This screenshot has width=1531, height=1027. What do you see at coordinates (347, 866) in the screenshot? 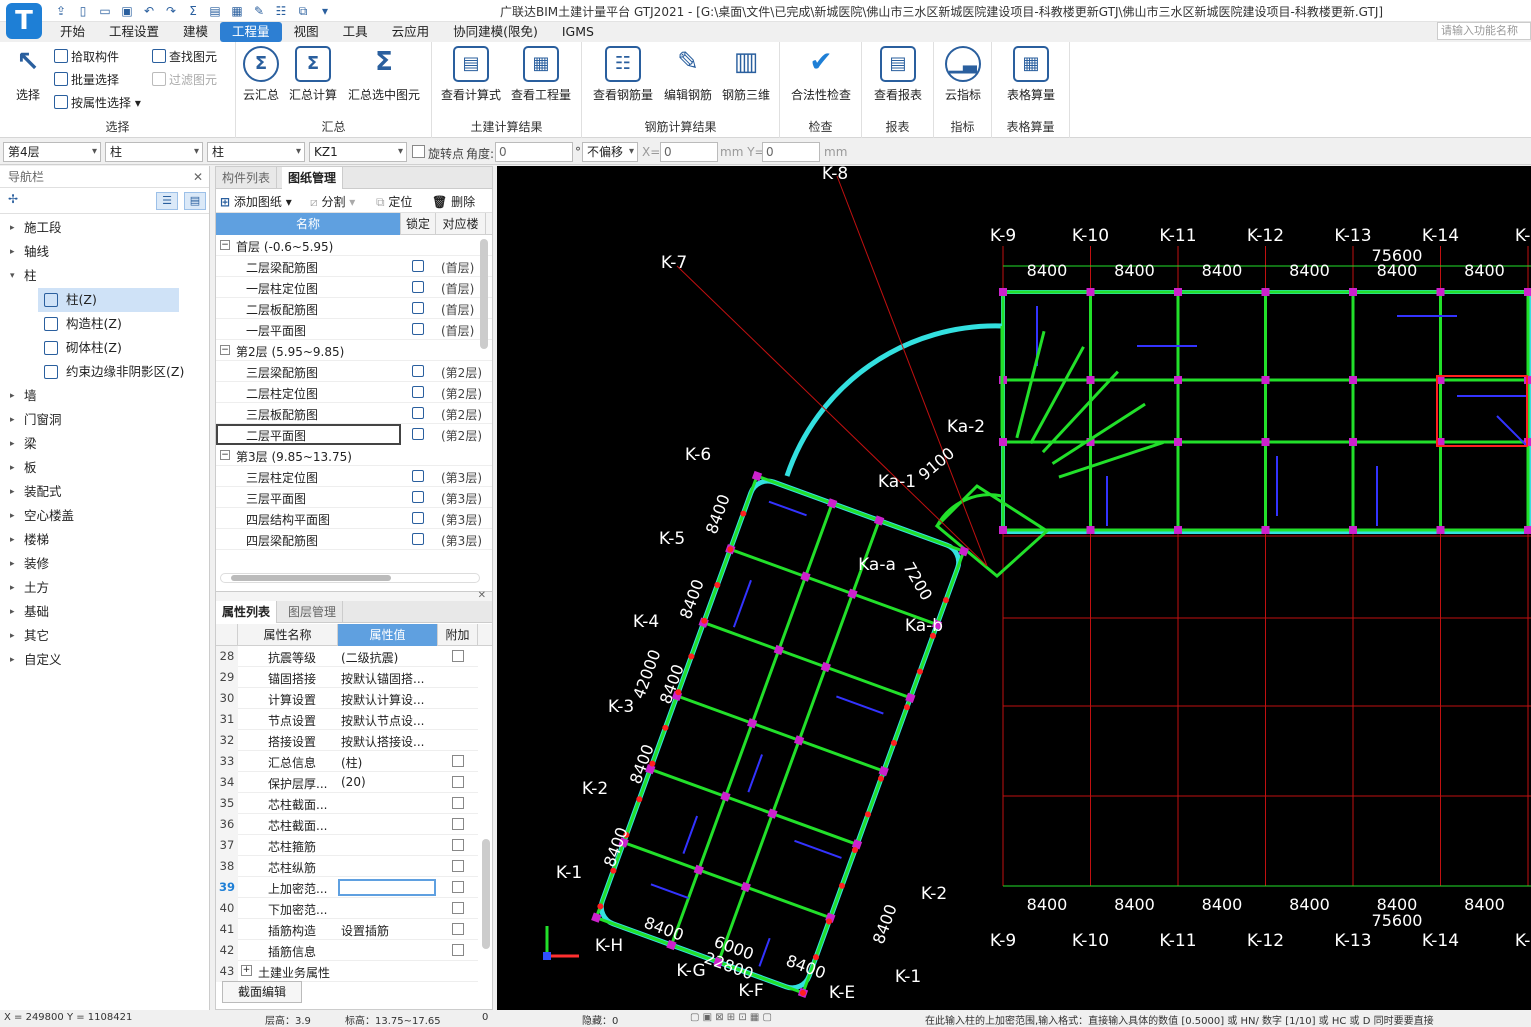
I see `property-row-10: 38 芯柱纵筋` at bounding box center [347, 866].